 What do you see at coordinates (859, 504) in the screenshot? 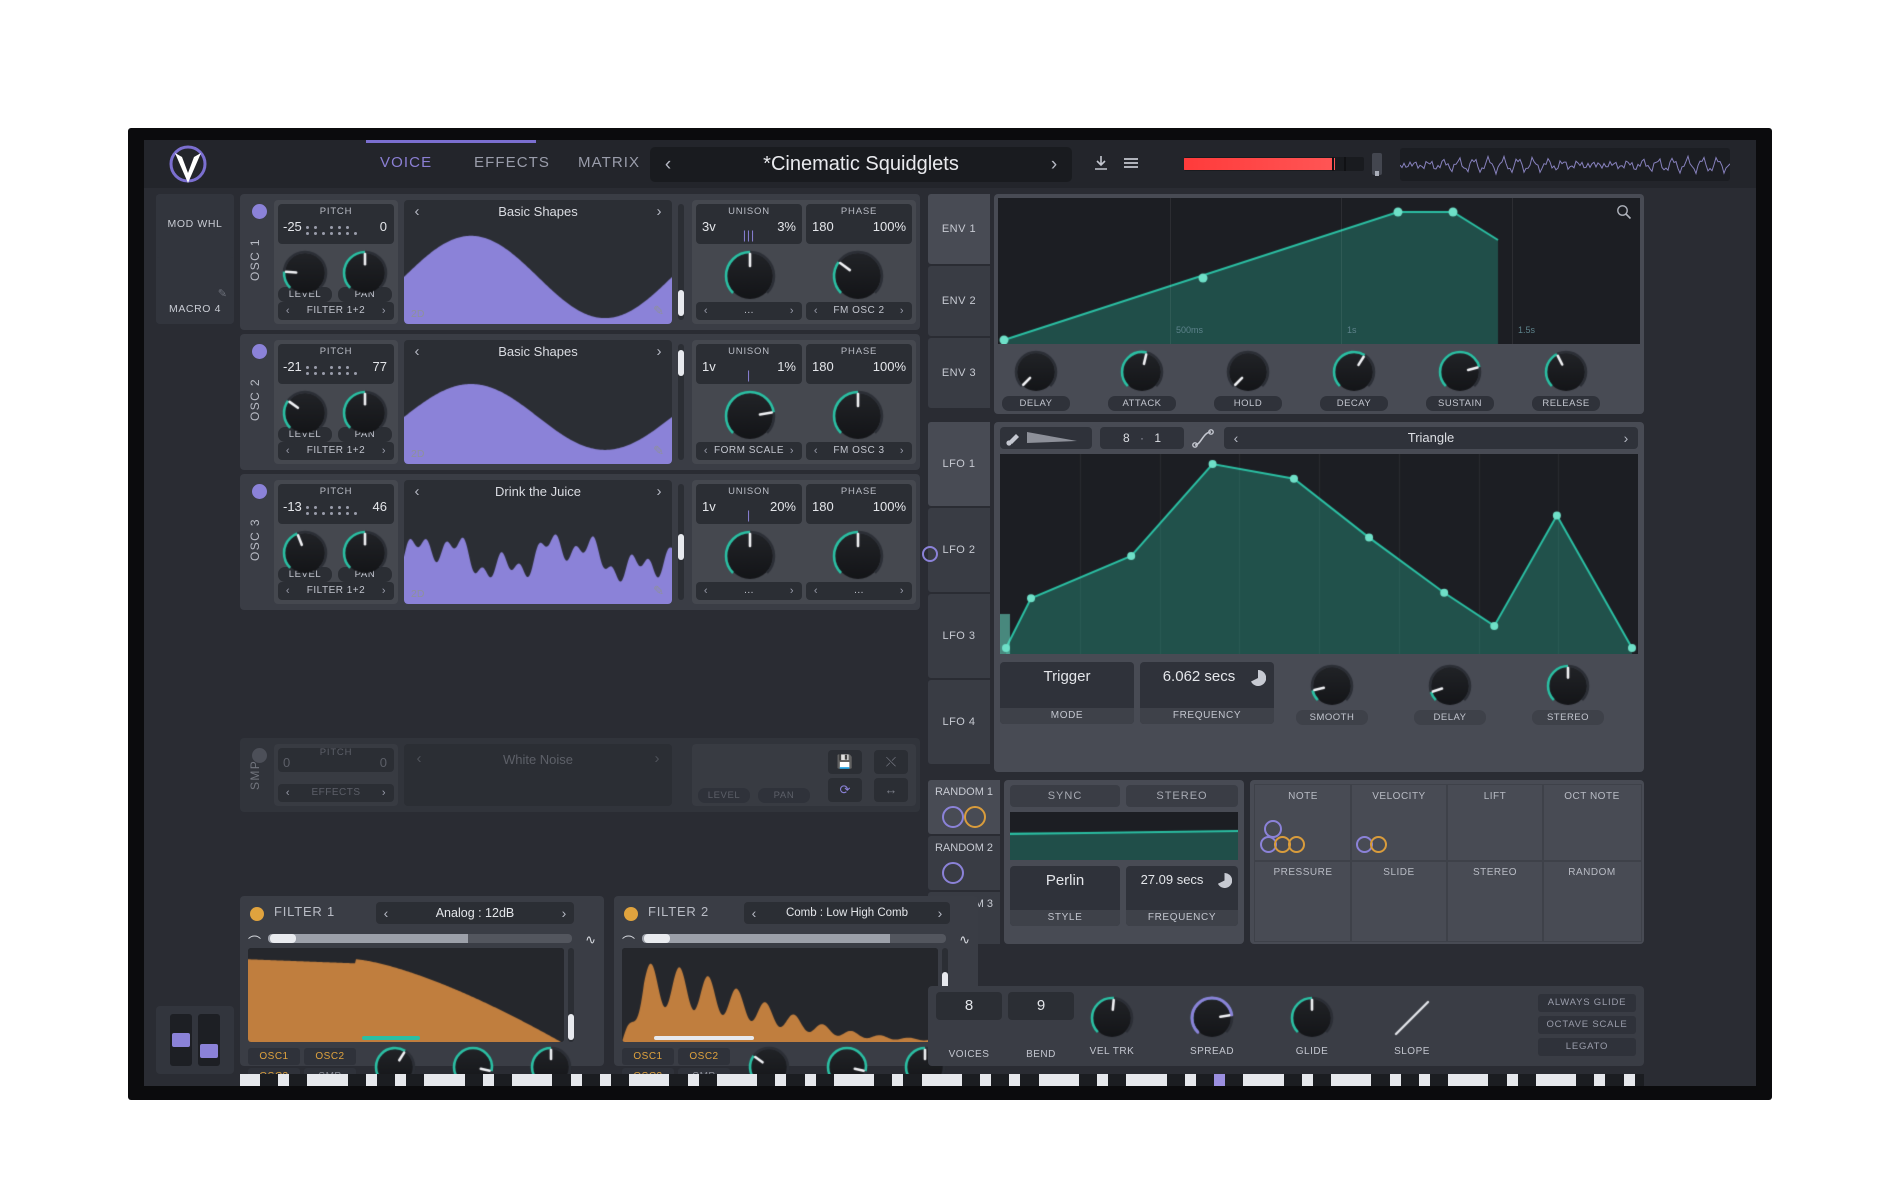
I see `osc-3-phase-pill: PHASE 180 100%` at bounding box center [859, 504].